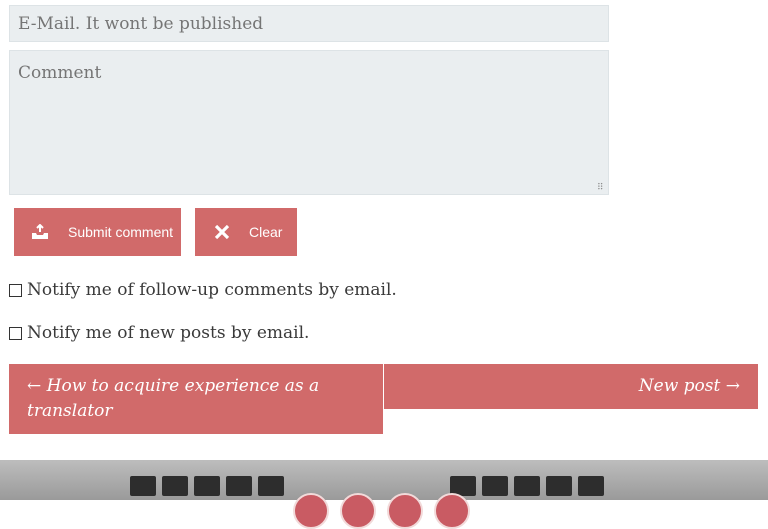 The height and width of the screenshot is (529, 768). I want to click on notify-new-posts-label: Notify me of new posts by email., so click(168, 333).